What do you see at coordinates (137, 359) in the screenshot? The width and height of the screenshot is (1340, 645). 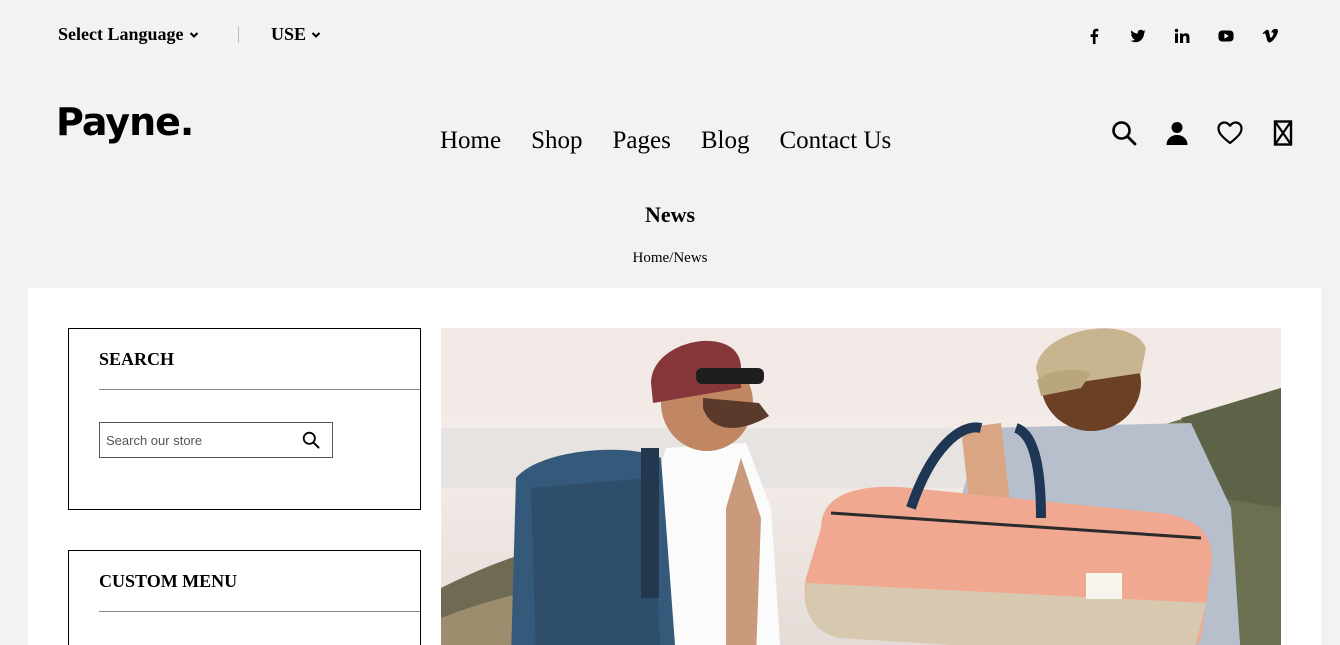 I see `search-widget-title: SEARCH` at bounding box center [137, 359].